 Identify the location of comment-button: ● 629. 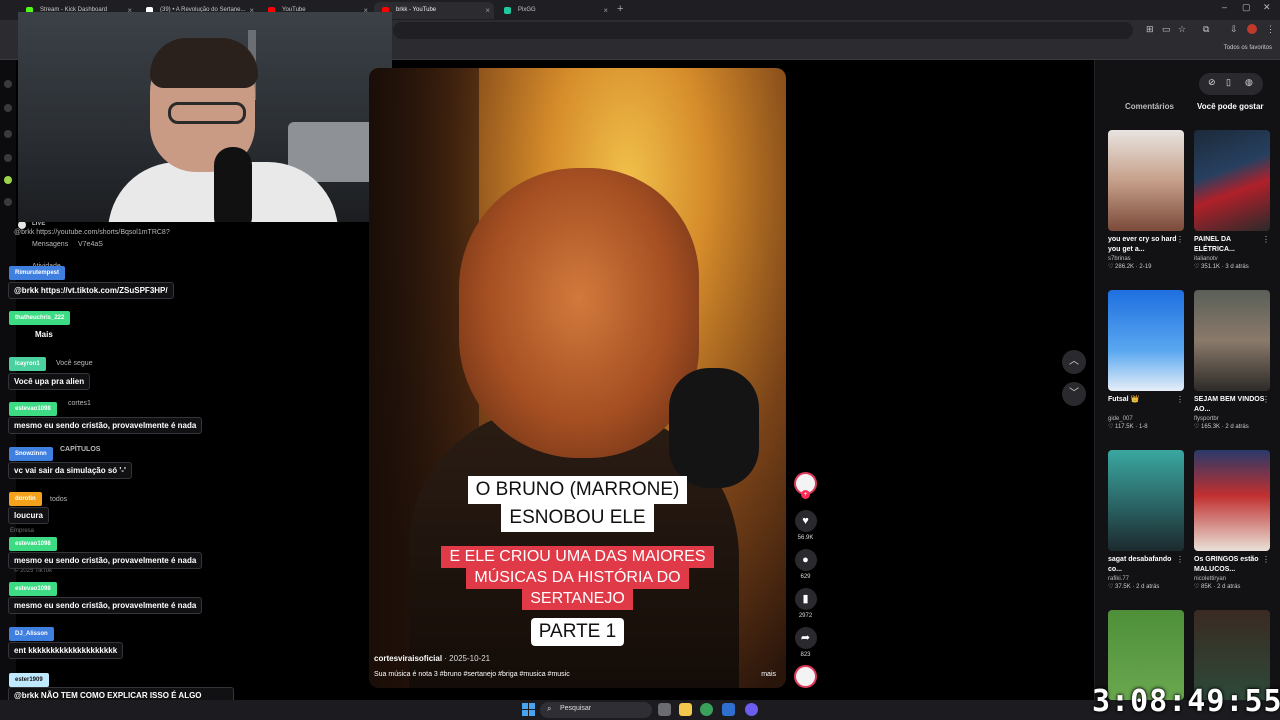
(805, 564).